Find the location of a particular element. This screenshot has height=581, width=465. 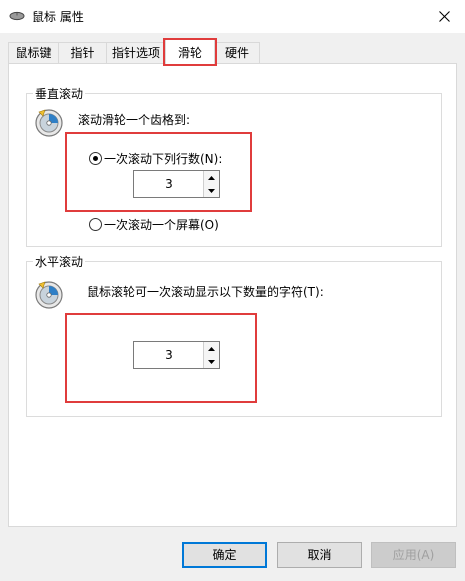

chars-stepper: 3 is located at coordinates (176, 355).